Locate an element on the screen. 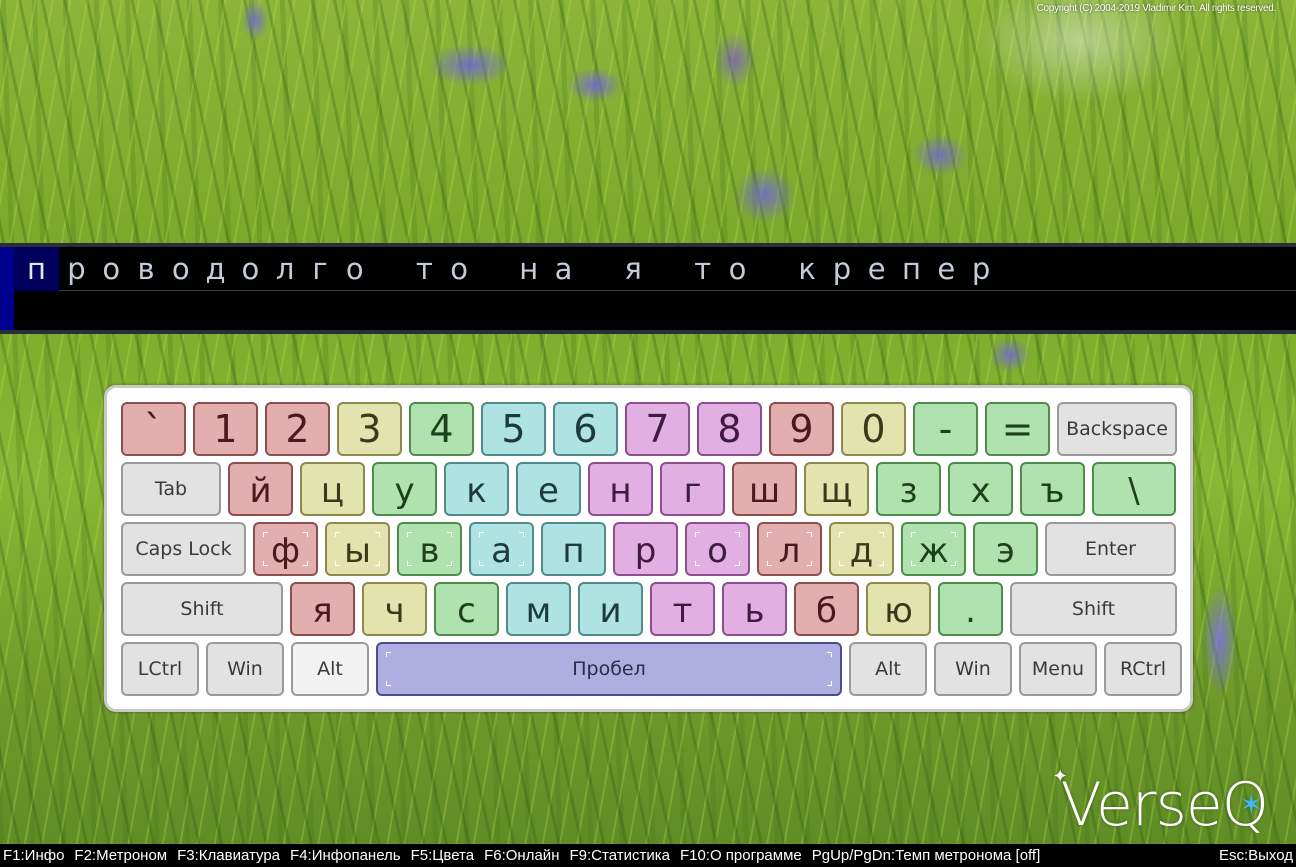 This screenshot has height=867, width=1296. key: 2 is located at coordinates (297, 429).